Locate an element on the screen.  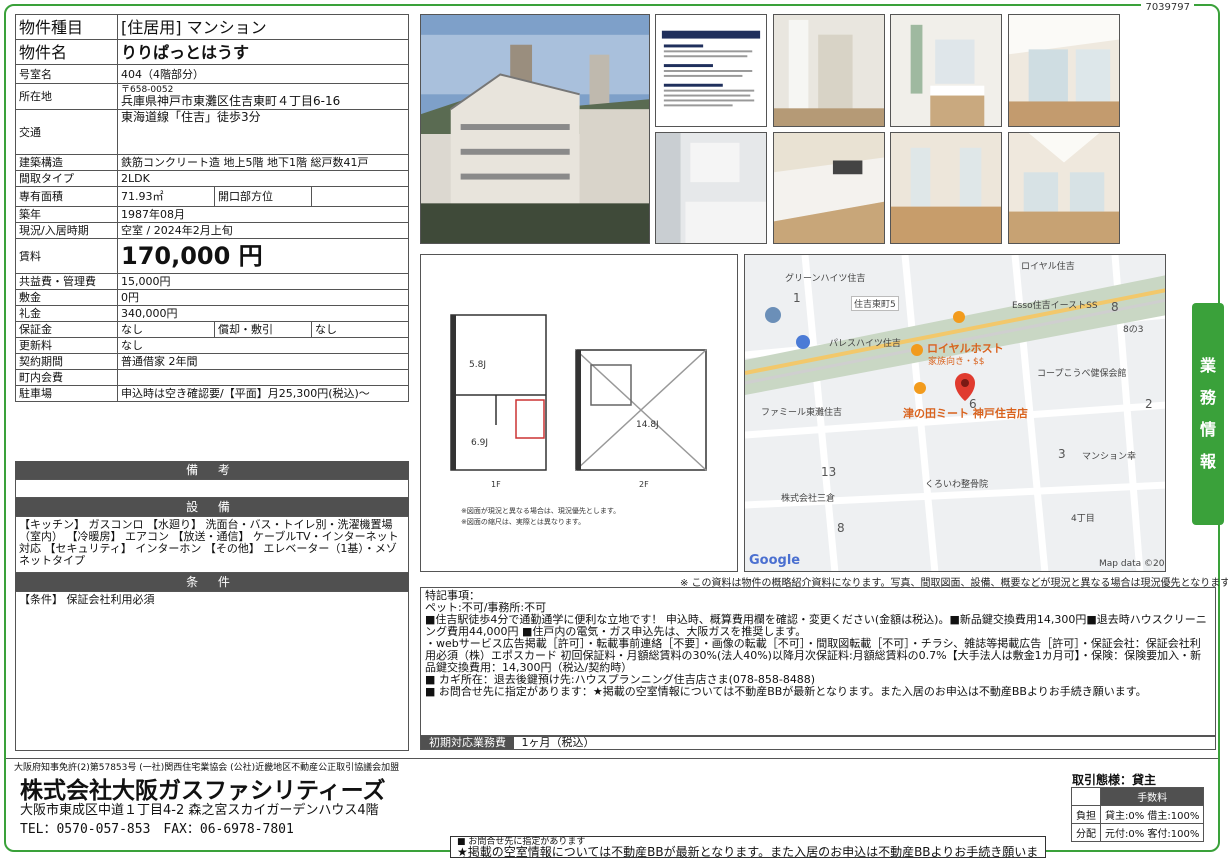
map-num-3: 6 is located at coordinates (973, 404).